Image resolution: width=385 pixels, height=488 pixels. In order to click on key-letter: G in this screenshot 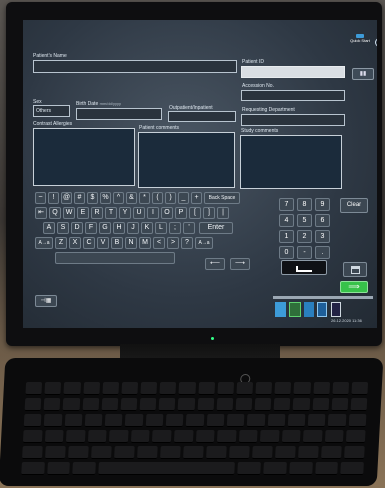, I will do `click(105, 228)`.